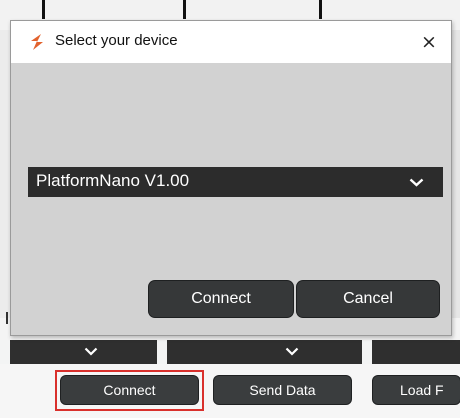 This screenshot has height=418, width=460. I want to click on dialog-title: Select your device, so click(116, 40).